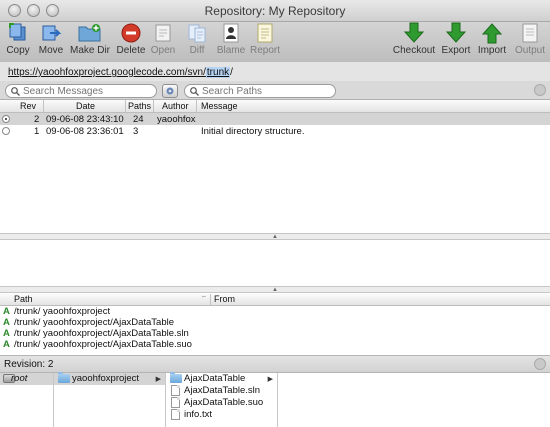 This screenshot has width=550, height=427. I want to click on search-paths-input, so click(272, 91).